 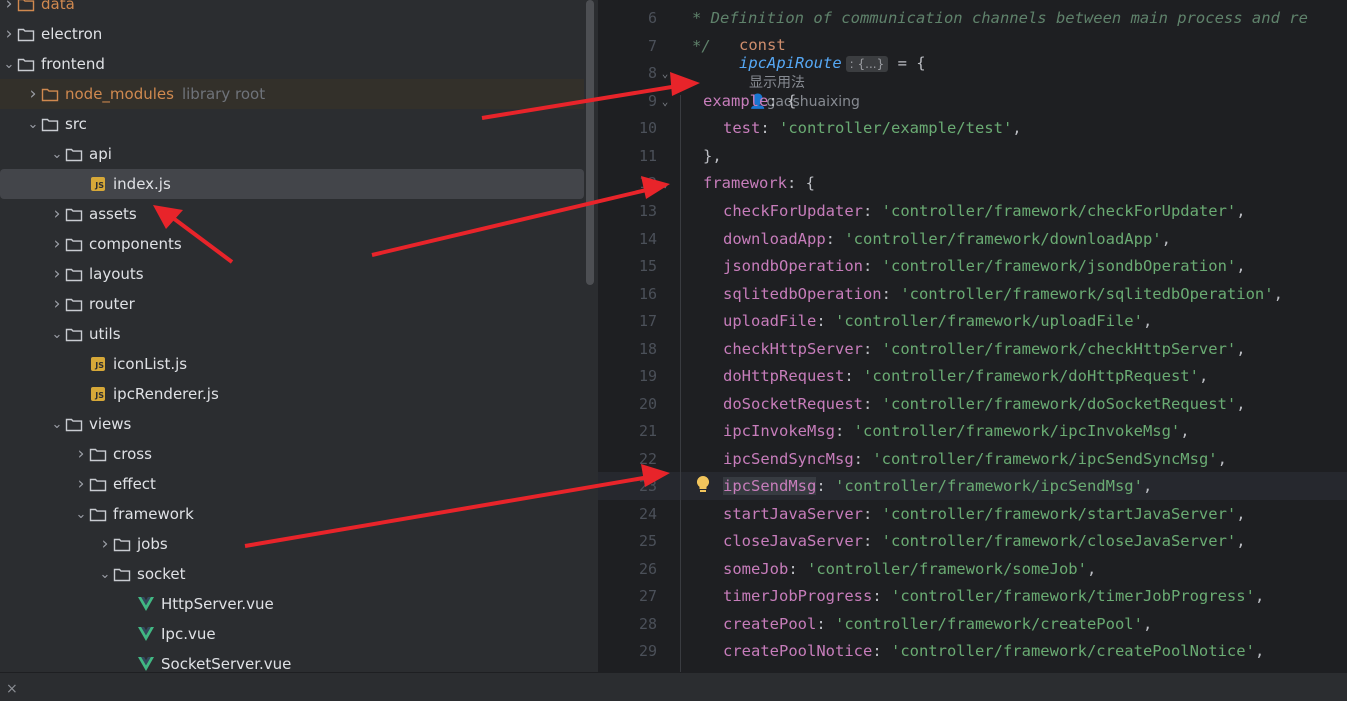 I want to click on tree-item: › data, so click(x=292, y=9).